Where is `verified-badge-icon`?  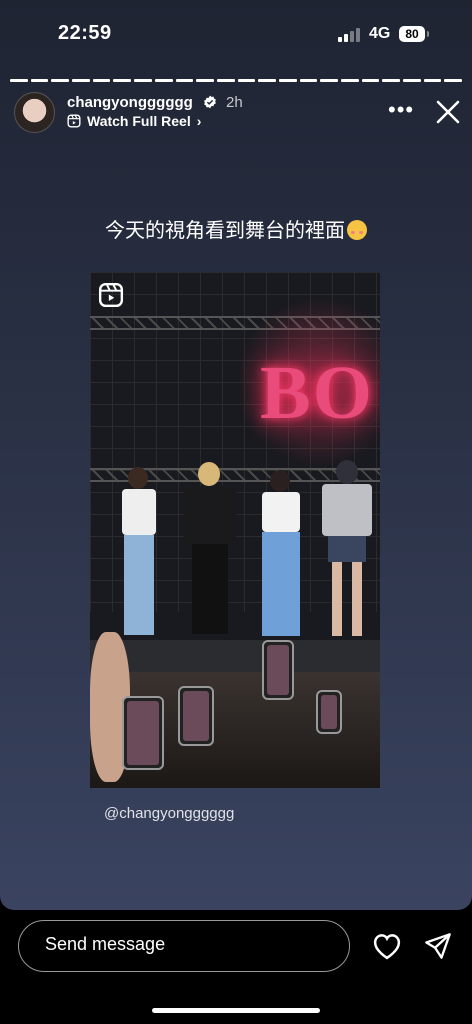 verified-badge-icon is located at coordinates (210, 102).